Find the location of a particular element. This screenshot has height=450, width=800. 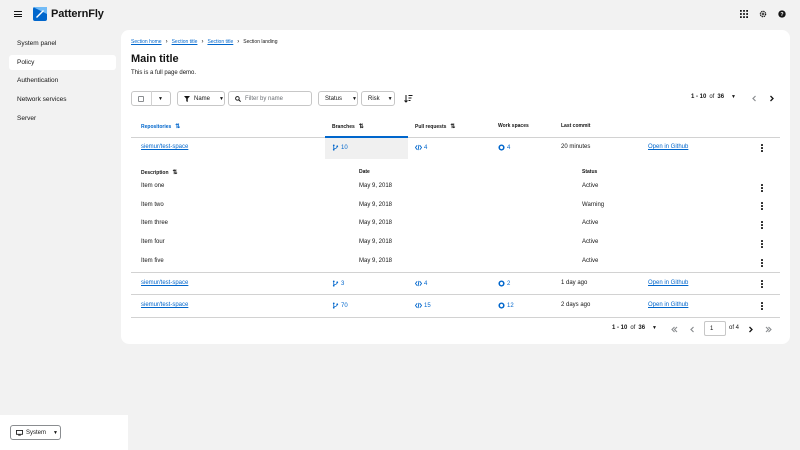

last-commit: 2 days ago is located at coordinates (576, 305).